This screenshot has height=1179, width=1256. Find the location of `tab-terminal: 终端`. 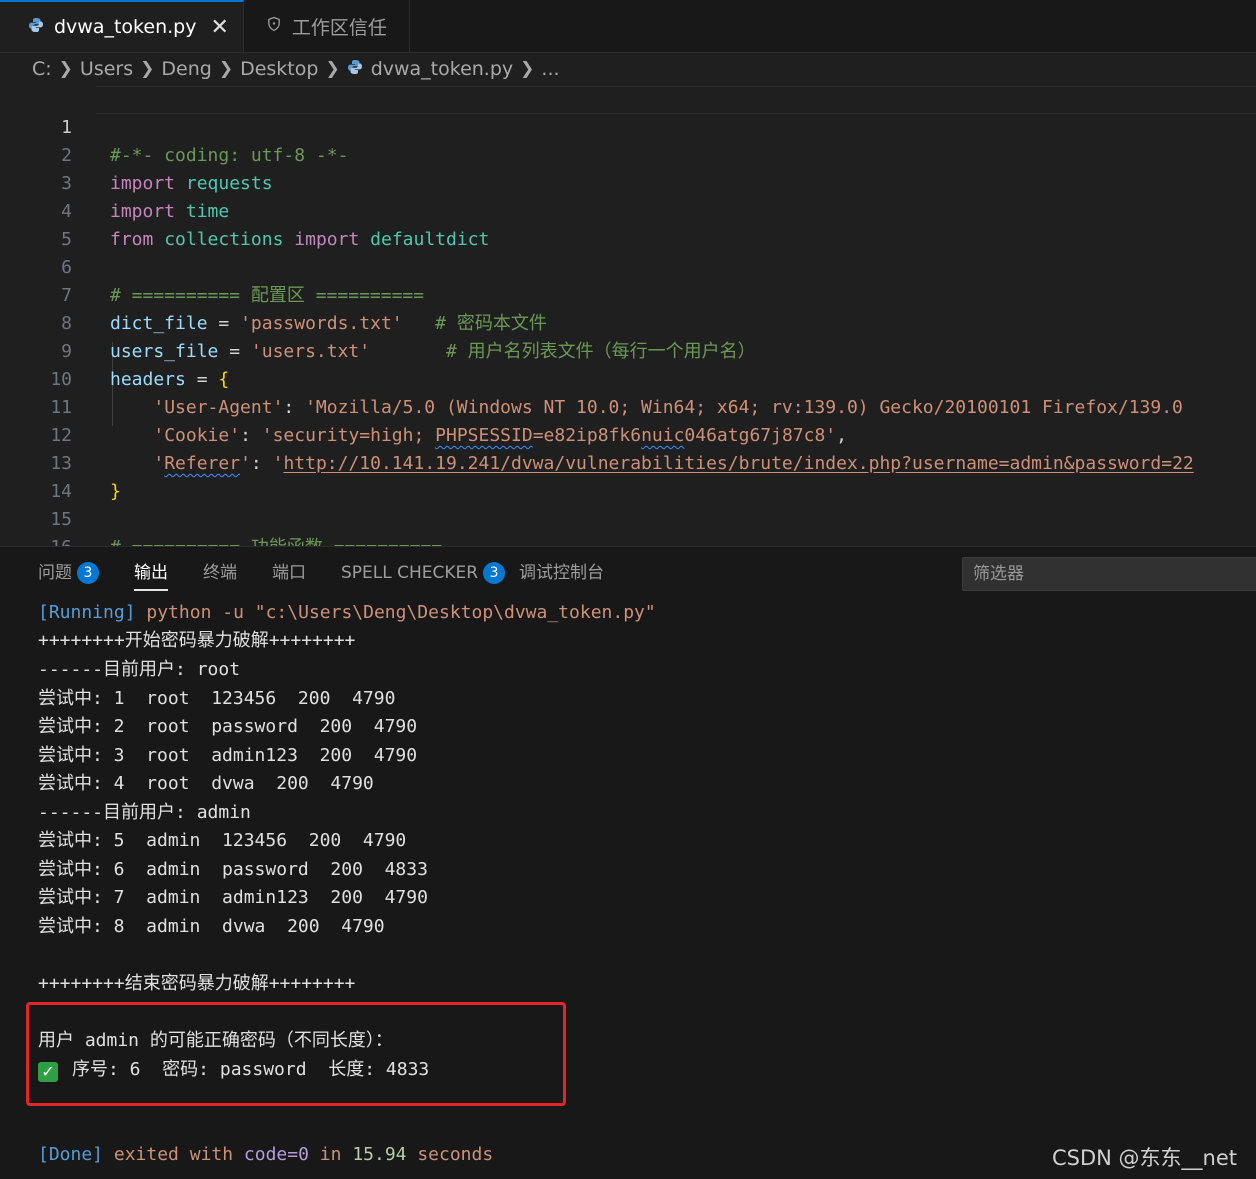

tab-terminal: 终端 is located at coordinates (220, 573).